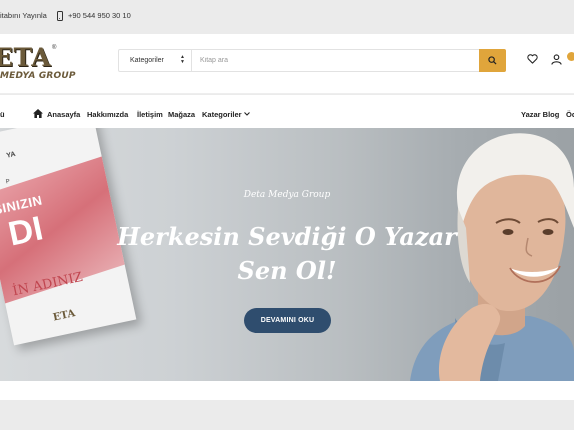 Image resolution: width=574 pixels, height=430 pixels. I want to click on content-section, so click(287, 390).